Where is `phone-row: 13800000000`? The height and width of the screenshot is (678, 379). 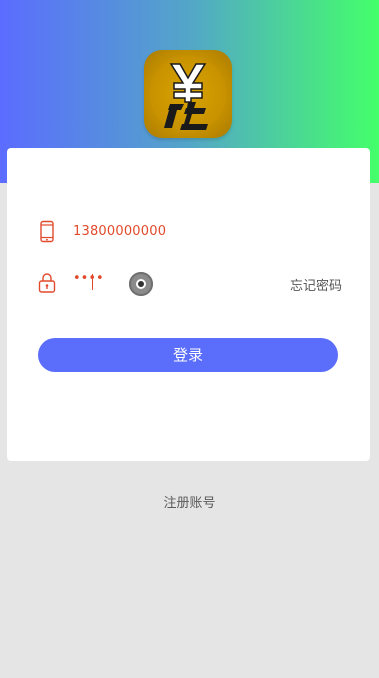
phone-row: 13800000000 is located at coordinates (188, 233).